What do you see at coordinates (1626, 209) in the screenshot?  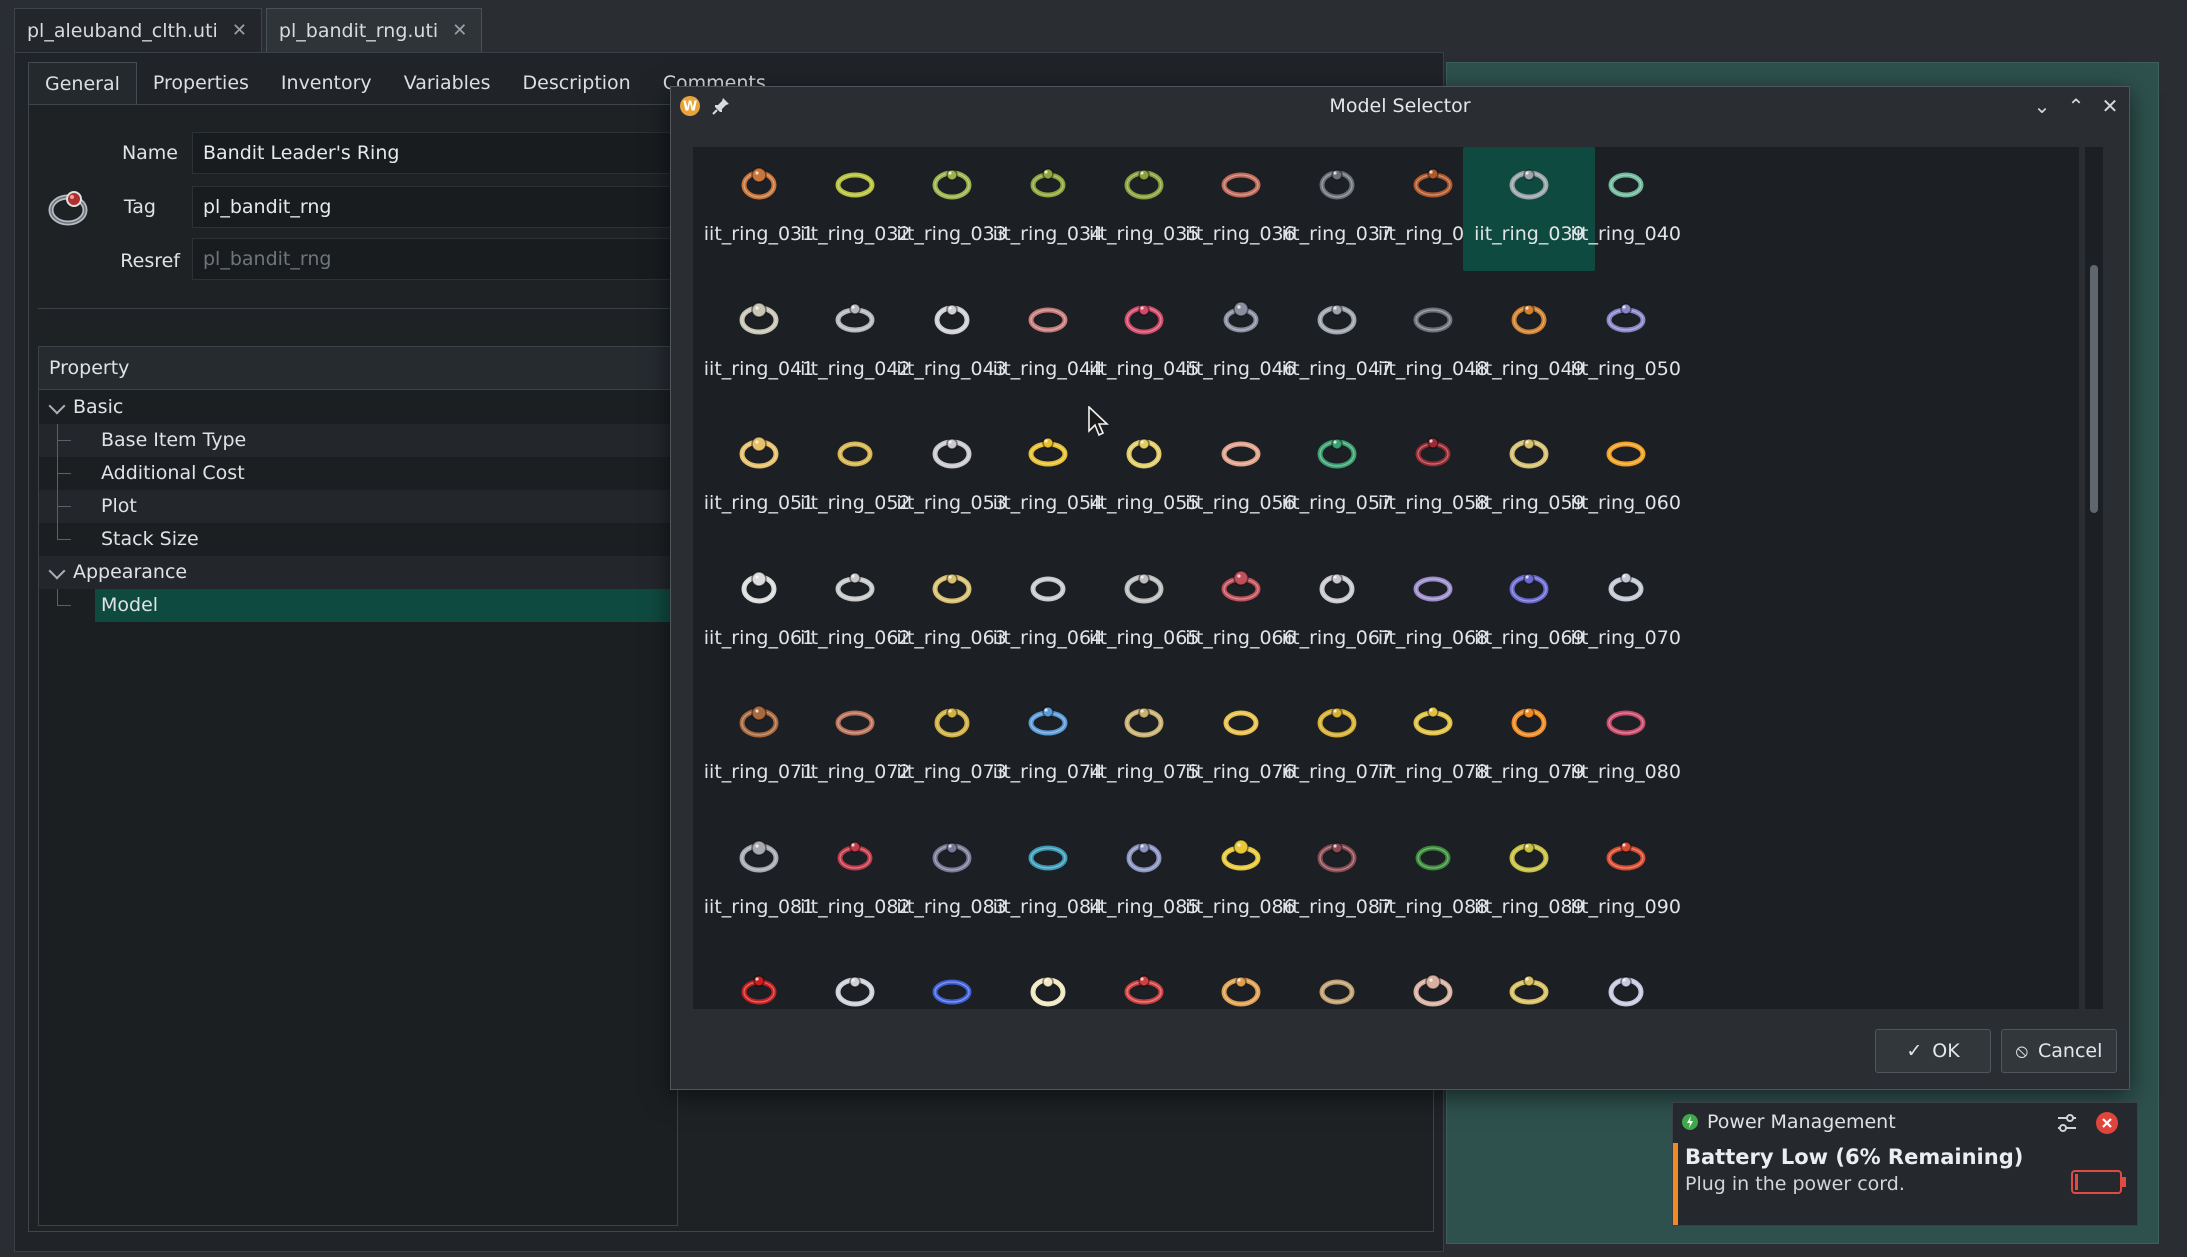 I see `model-item: iit_ring_040` at bounding box center [1626, 209].